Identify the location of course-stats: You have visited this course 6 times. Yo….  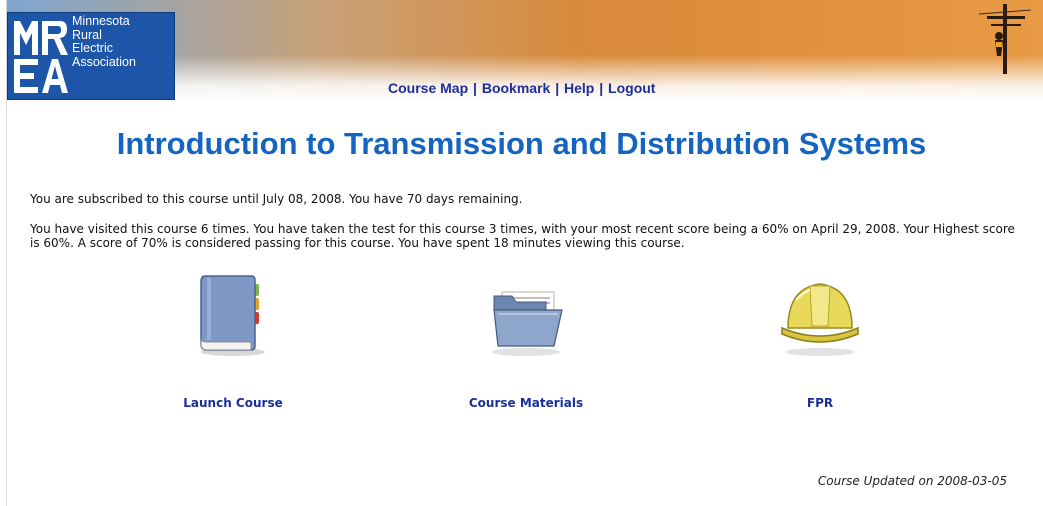
(522, 236).